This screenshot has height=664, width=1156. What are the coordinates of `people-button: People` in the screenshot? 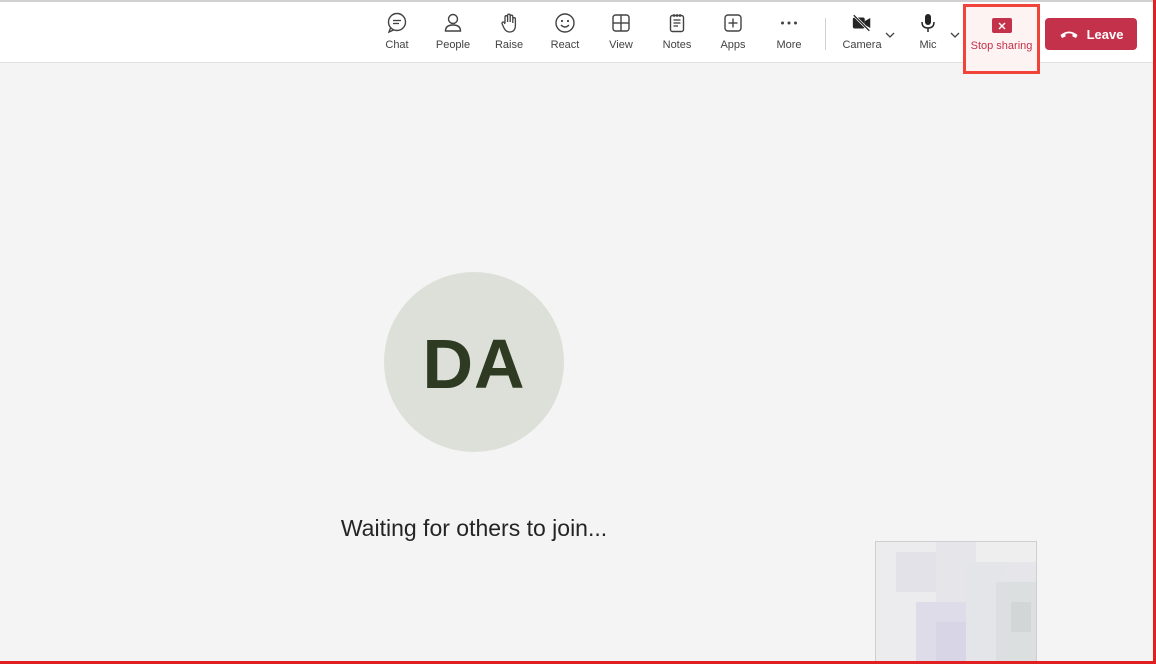 It's located at (453, 35).